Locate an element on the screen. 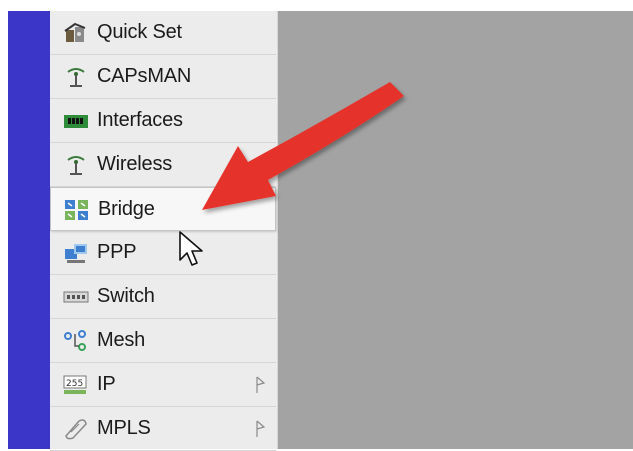 The width and height of the screenshot is (633, 451). mouse-cursor-icon is located at coordinates (191, 248).